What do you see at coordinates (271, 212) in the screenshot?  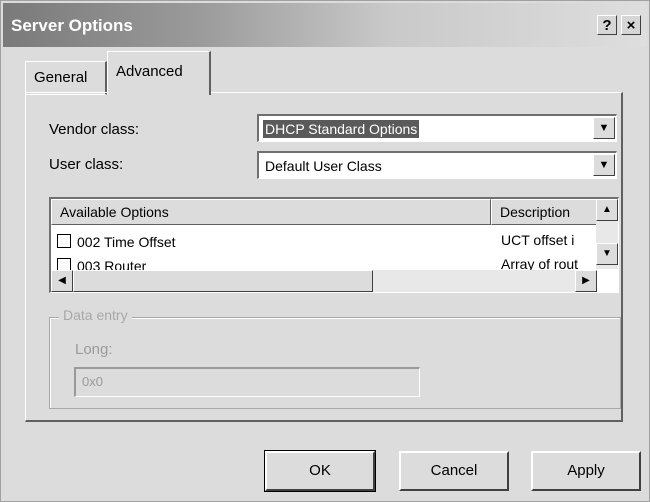 I see `column-available-options: Available Options` at bounding box center [271, 212].